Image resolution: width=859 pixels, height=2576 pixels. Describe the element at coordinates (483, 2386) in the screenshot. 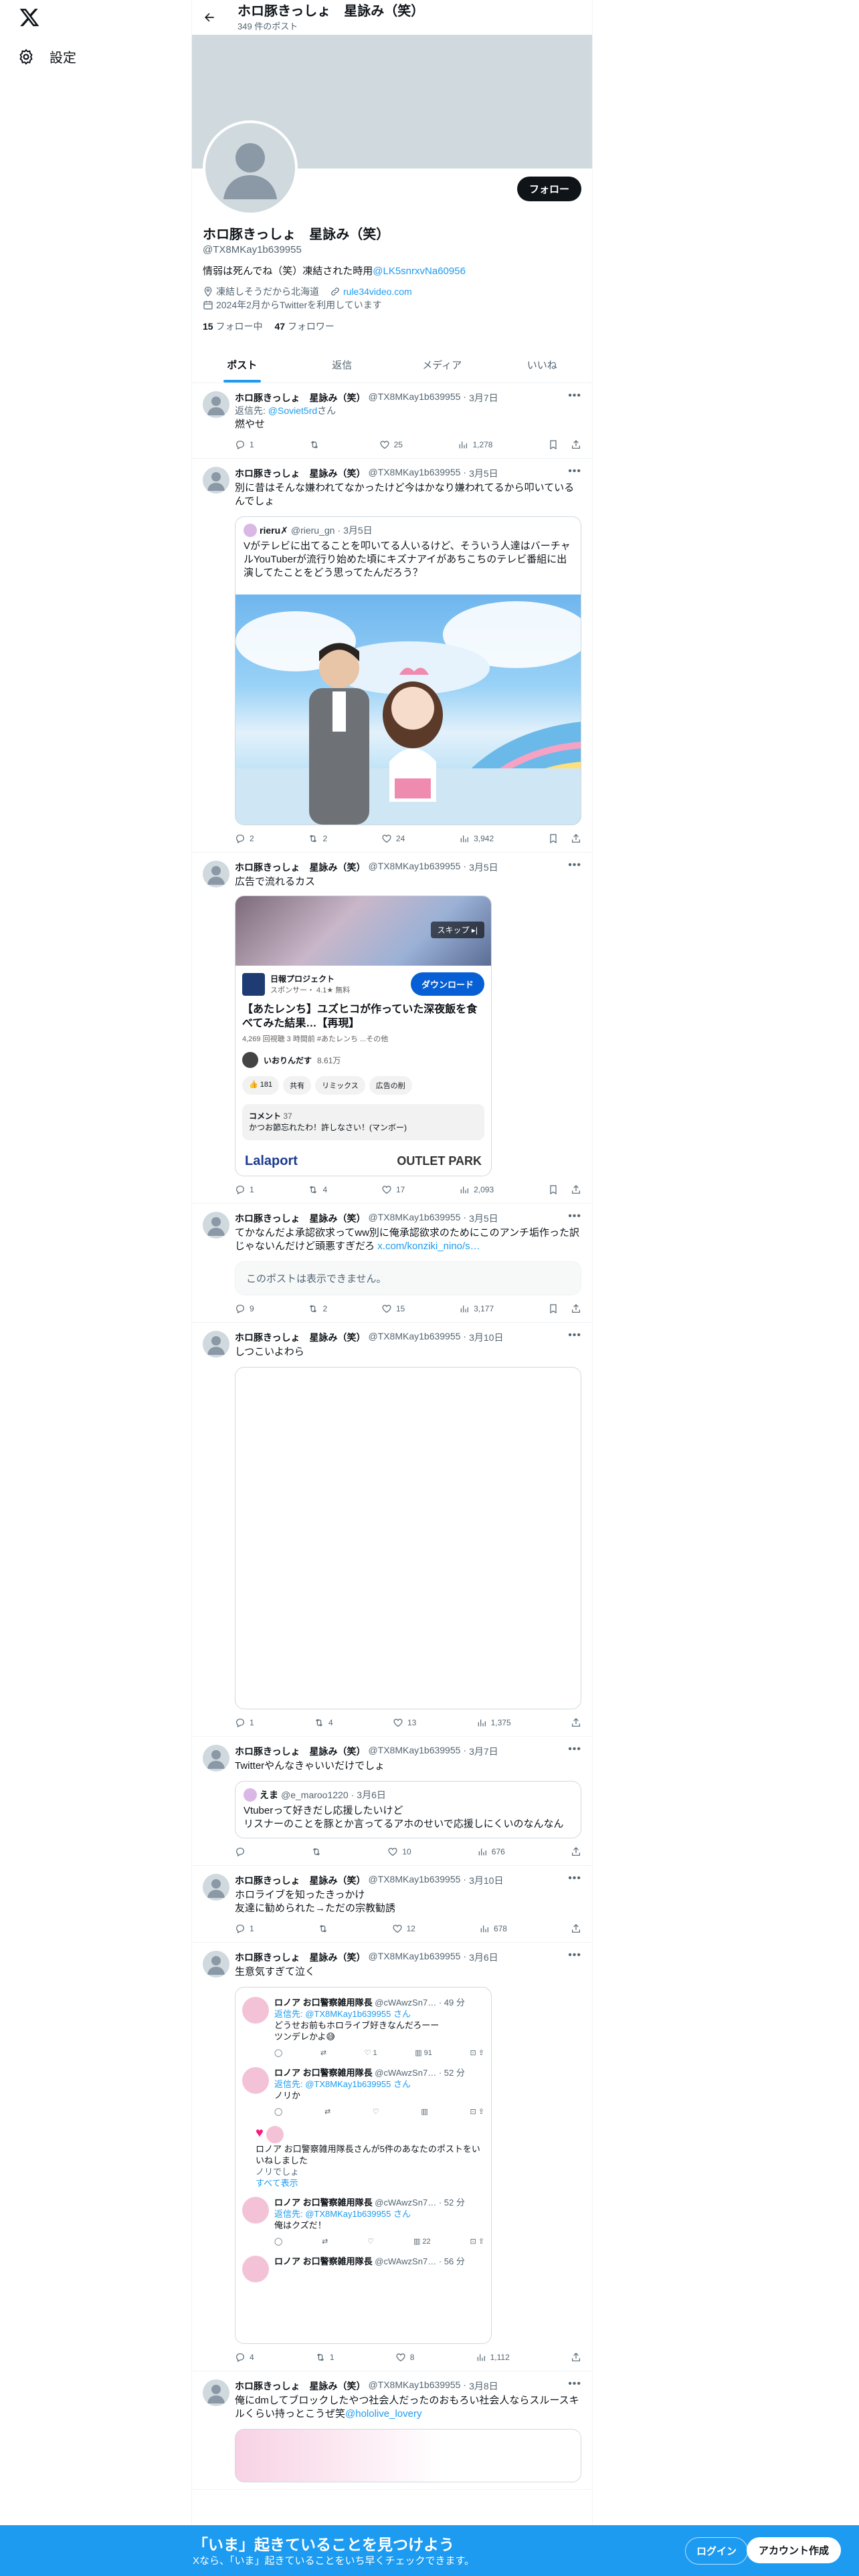

I see `tweet-date: 3月8日` at that location.